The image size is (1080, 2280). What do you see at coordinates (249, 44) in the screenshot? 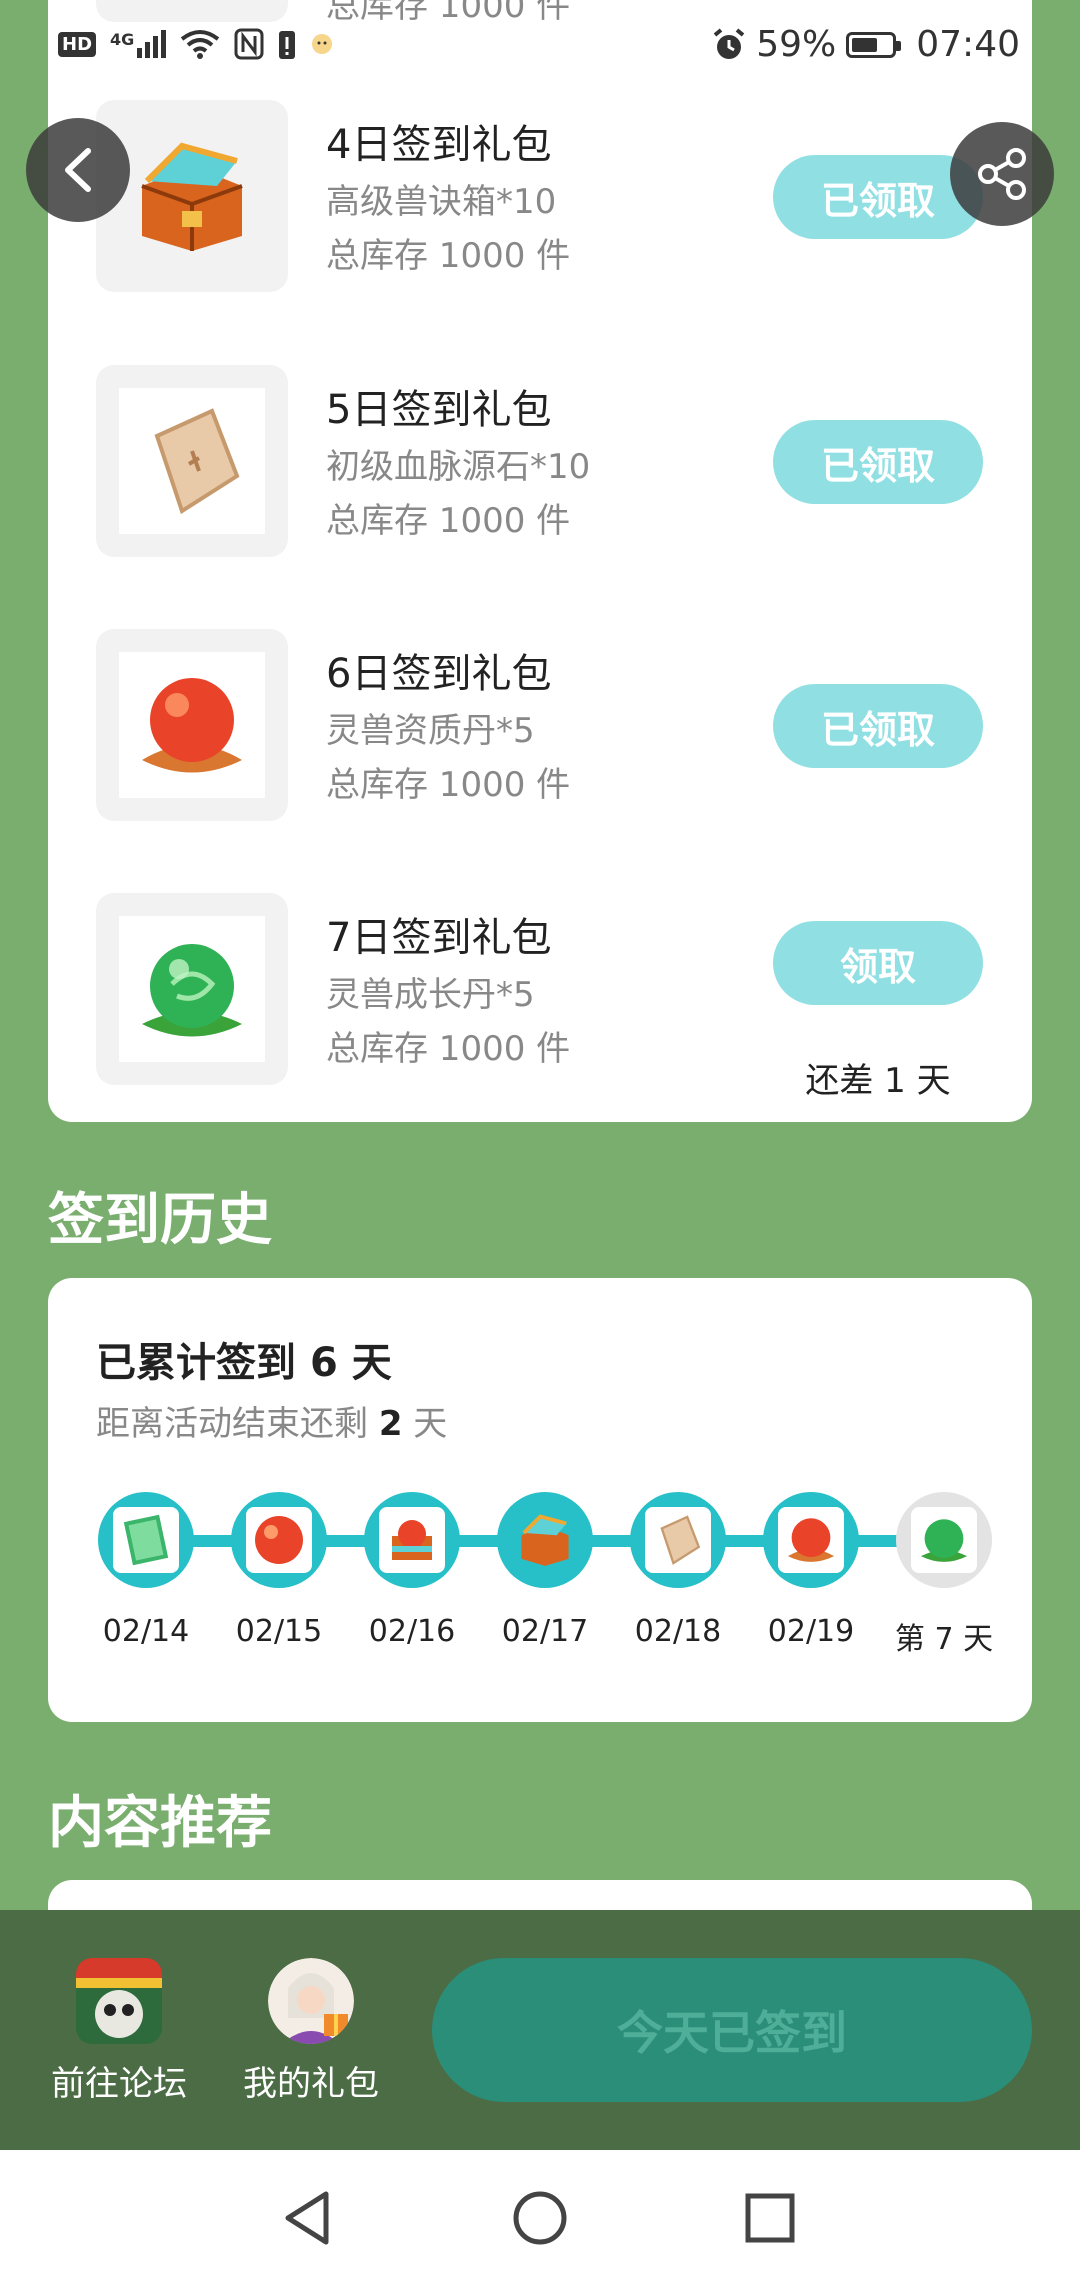
I see `nfc-icon` at bounding box center [249, 44].